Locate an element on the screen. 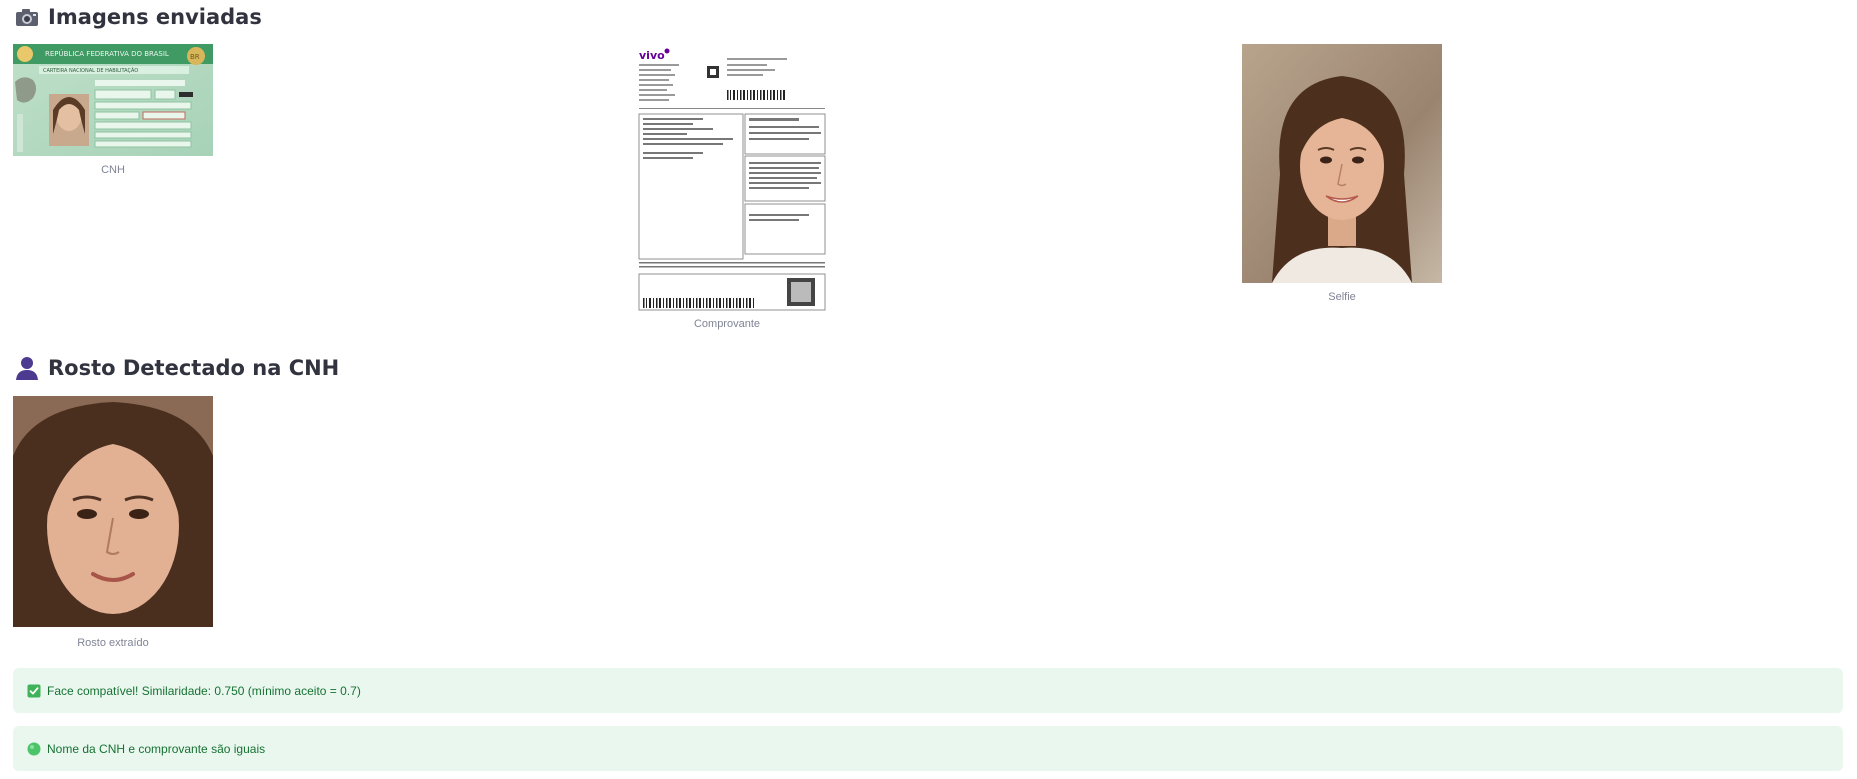 The height and width of the screenshot is (779, 1857). camera-icon is located at coordinates (27, 17).